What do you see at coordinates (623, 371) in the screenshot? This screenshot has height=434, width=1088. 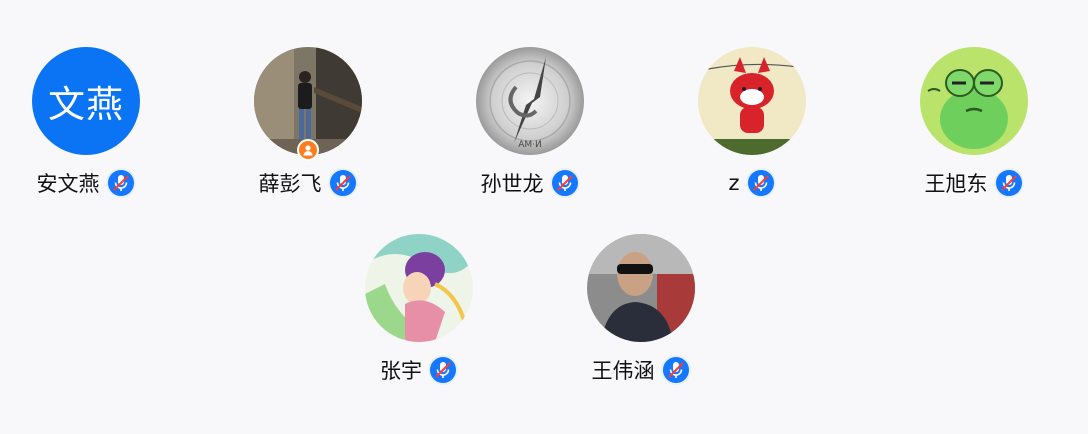 I see `participant-name: 王伟涵` at bounding box center [623, 371].